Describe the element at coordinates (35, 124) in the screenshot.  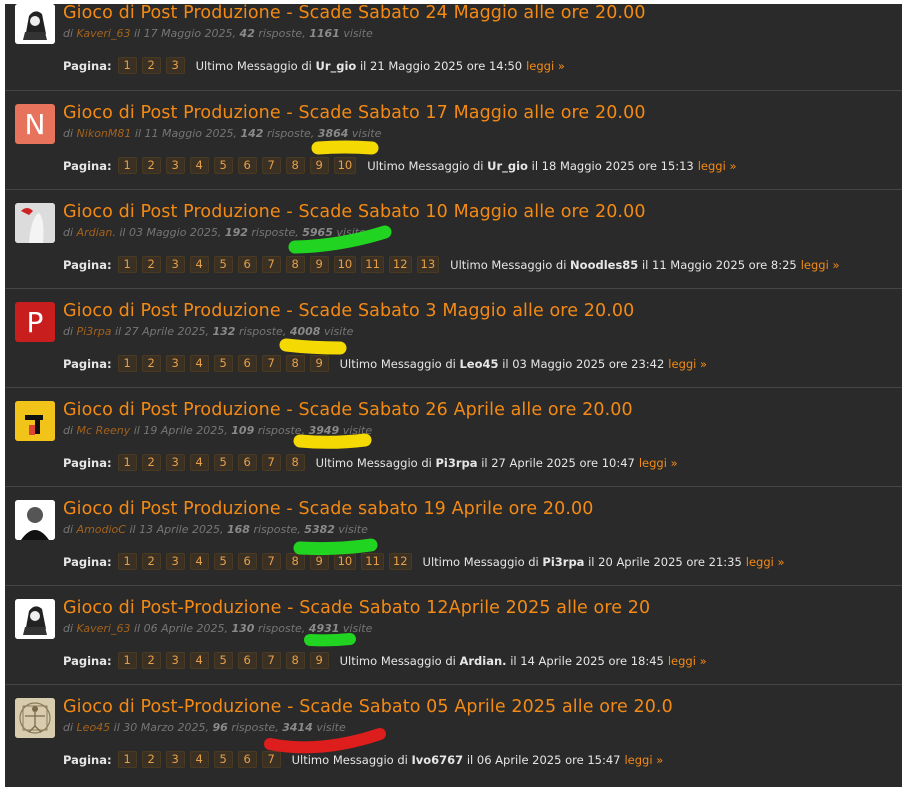
I see `avatar: N` at that location.